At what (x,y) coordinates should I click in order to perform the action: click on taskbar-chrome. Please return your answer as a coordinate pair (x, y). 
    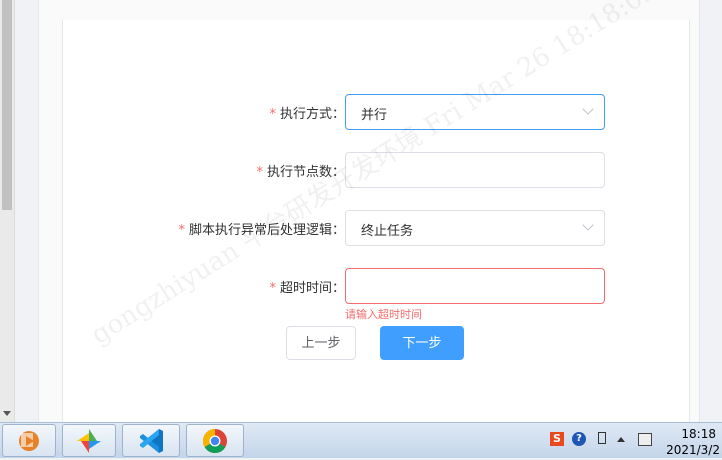
    Looking at the image, I should click on (215, 440).